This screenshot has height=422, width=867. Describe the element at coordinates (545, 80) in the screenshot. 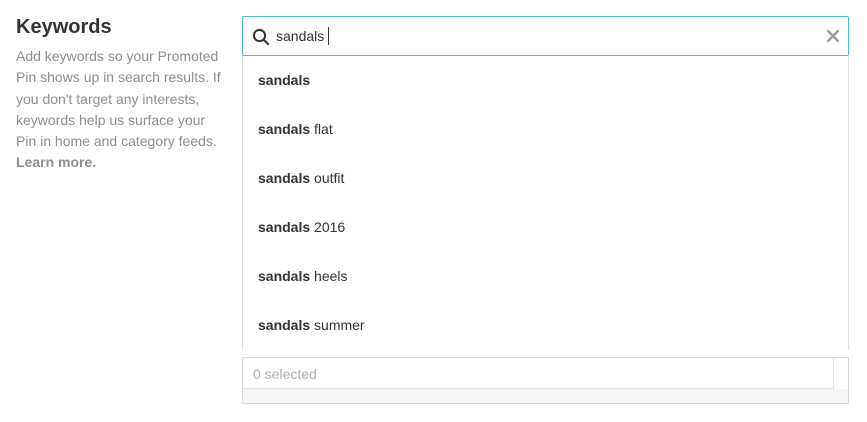

I see `suggestion-item: sandals` at that location.